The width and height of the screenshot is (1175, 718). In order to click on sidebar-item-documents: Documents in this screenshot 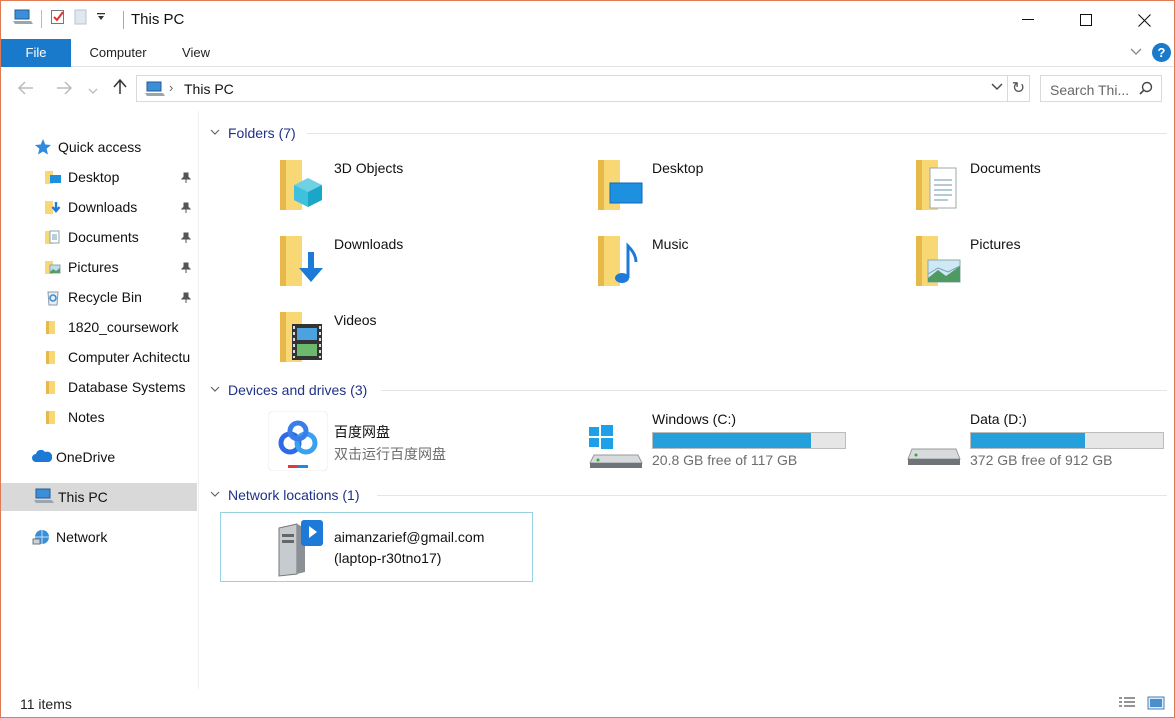, I will do `click(99, 237)`.